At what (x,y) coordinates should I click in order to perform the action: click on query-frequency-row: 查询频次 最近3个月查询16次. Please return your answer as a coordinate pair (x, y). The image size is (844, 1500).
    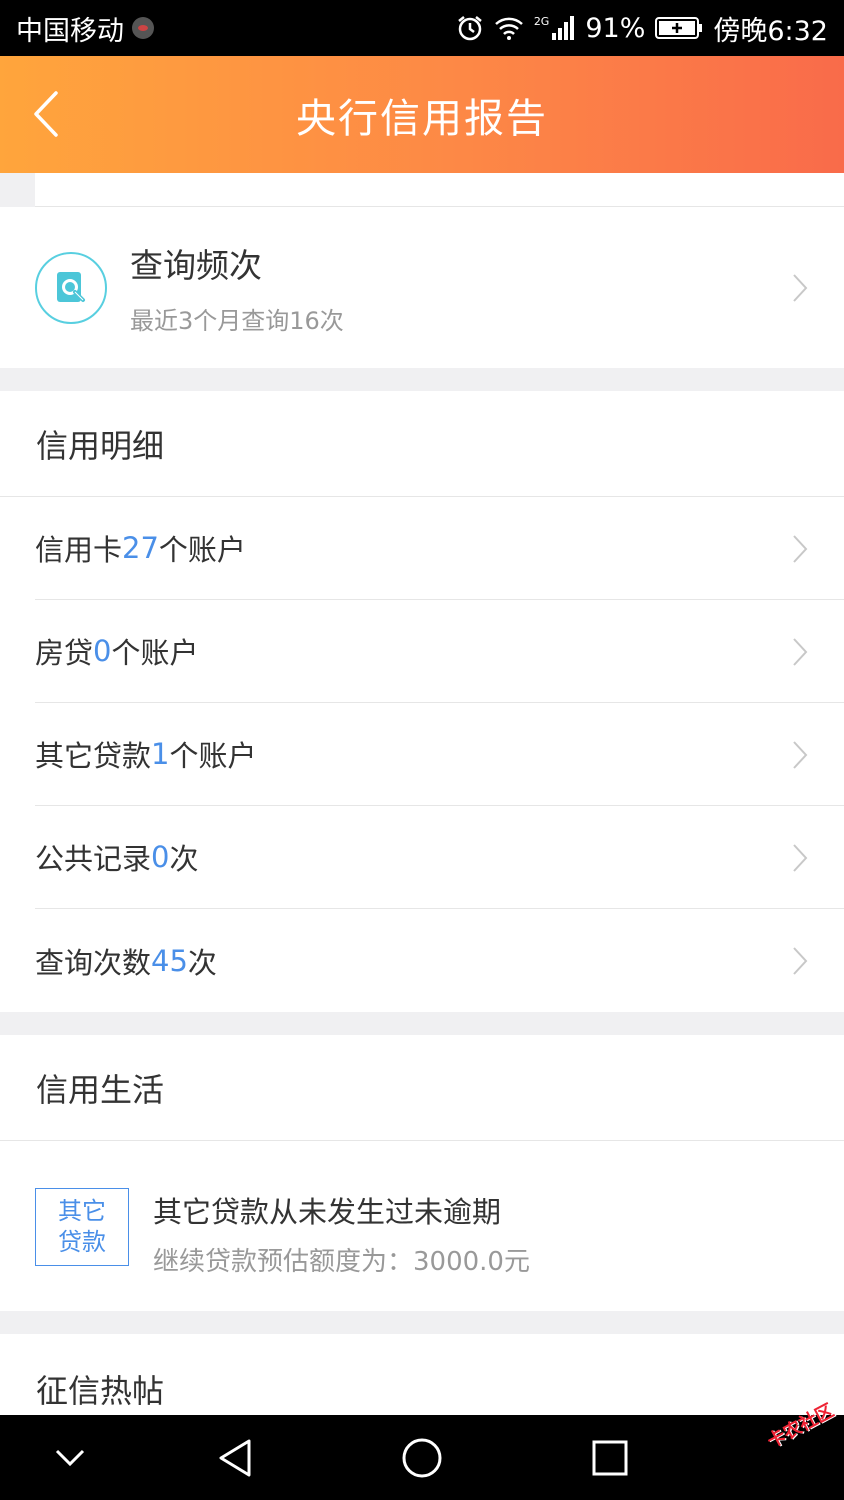
    Looking at the image, I should click on (422, 287).